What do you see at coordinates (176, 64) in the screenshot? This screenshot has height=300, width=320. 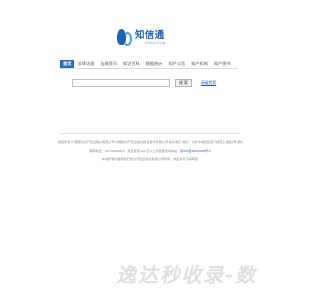 I see `nav-item-announcements: 知产公告` at bounding box center [176, 64].